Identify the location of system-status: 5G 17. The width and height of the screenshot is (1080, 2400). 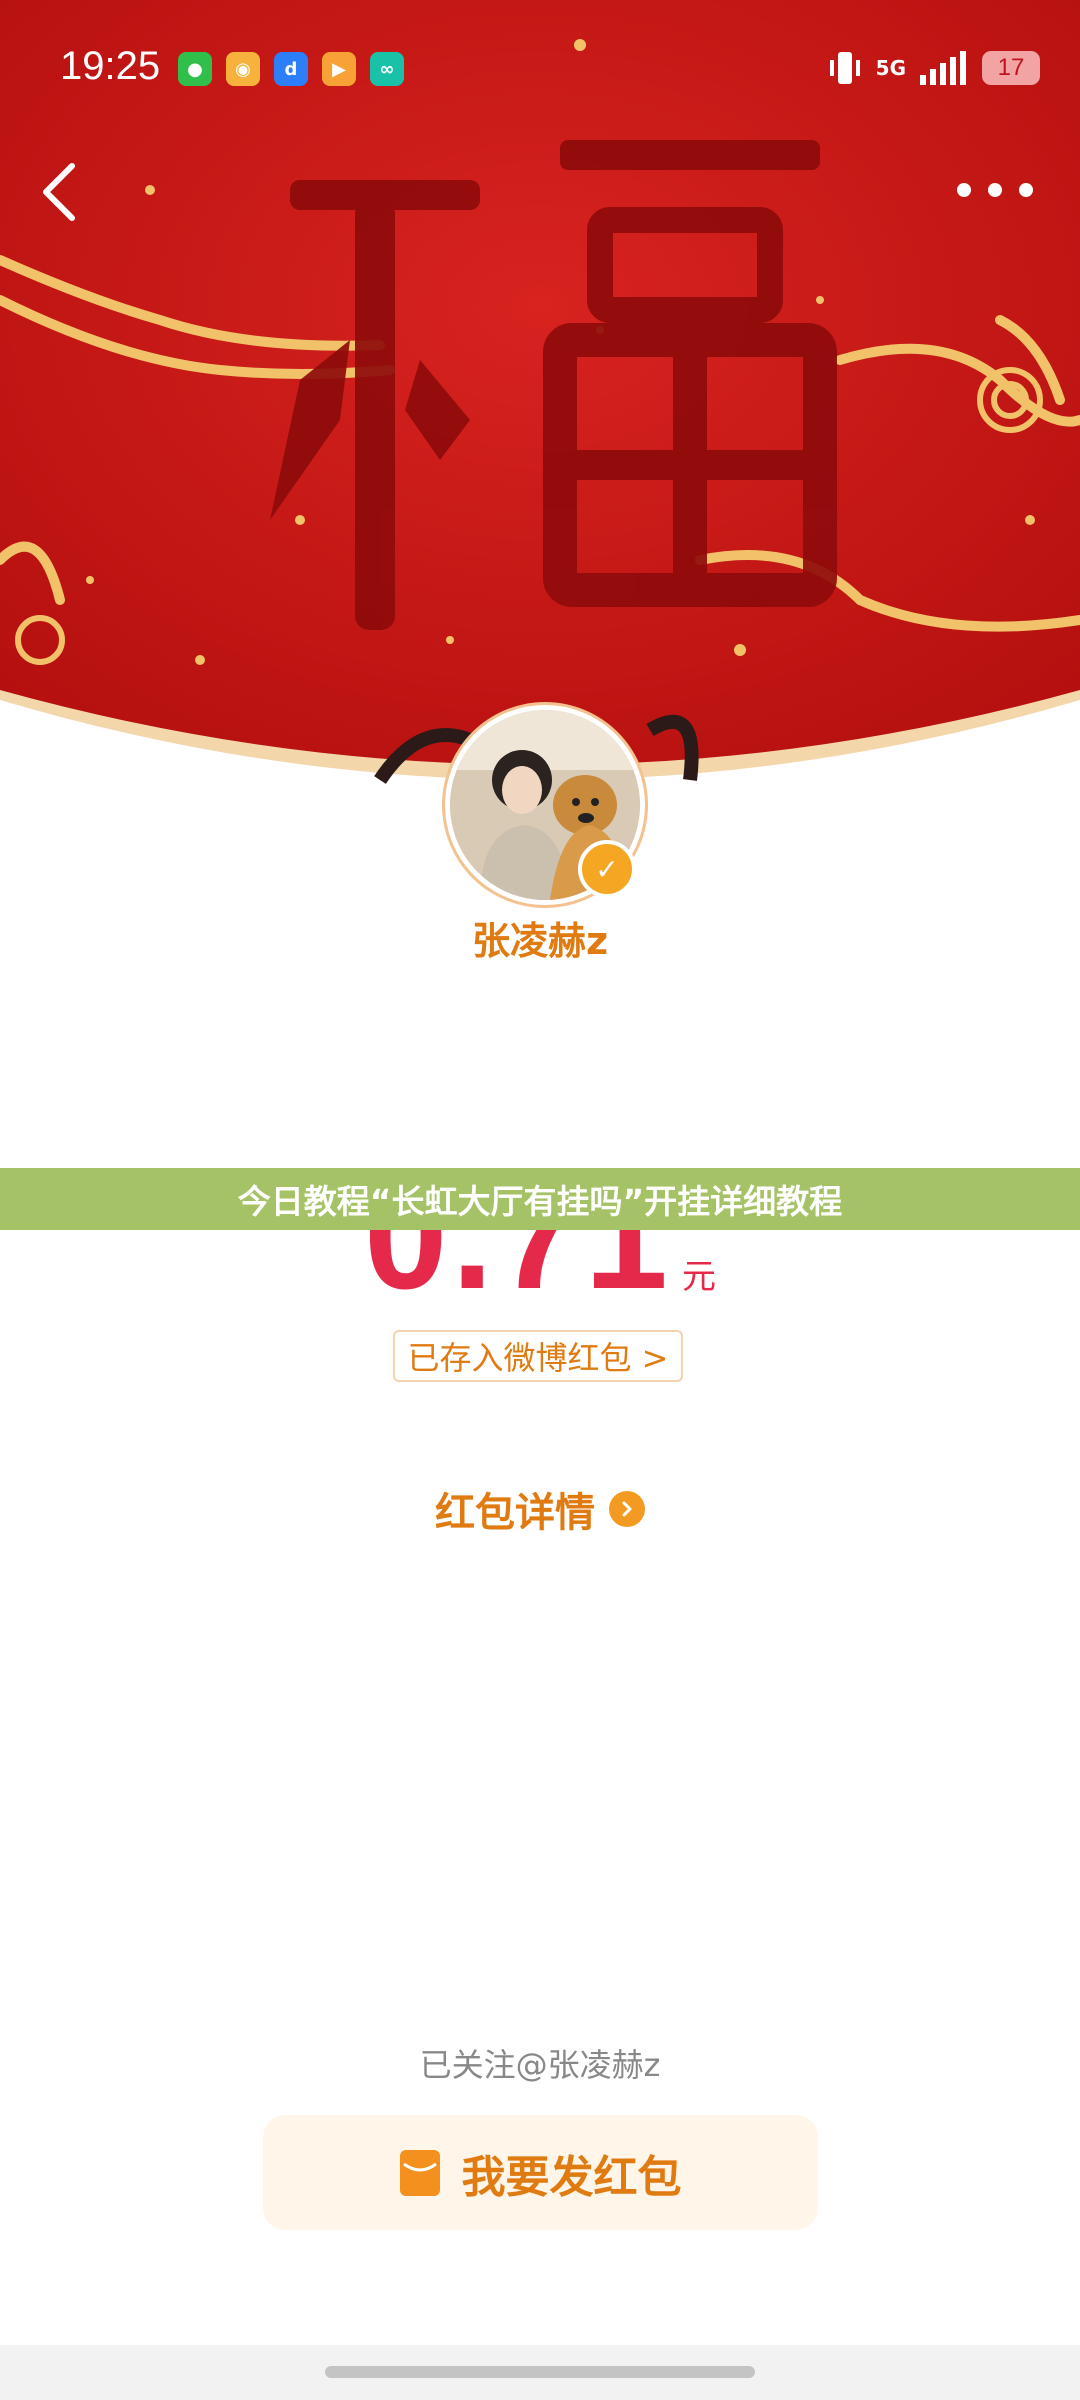
(934, 68).